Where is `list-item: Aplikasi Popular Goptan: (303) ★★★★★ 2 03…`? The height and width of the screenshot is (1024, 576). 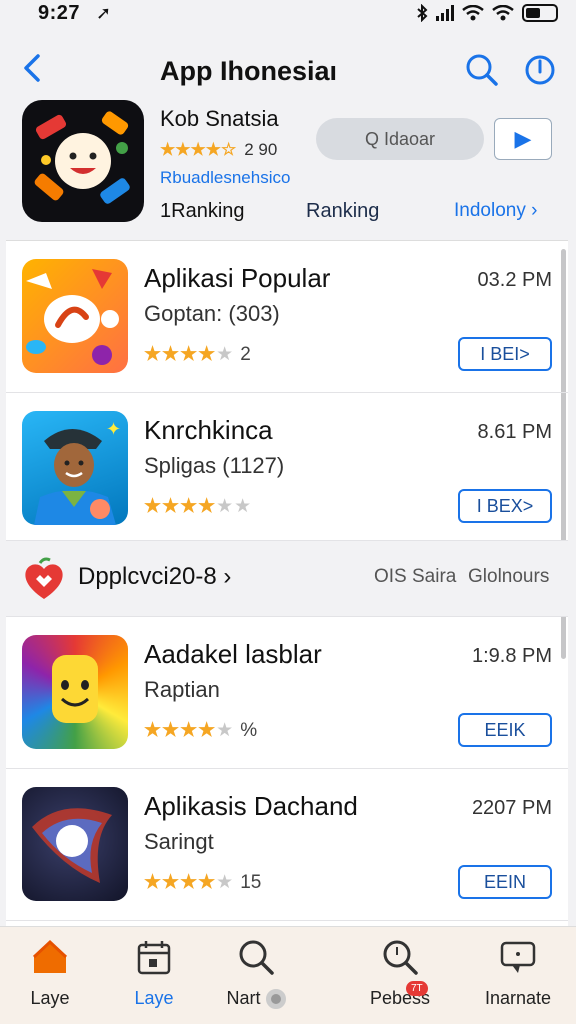
list-item: Aplikasi Popular Goptan: (303) ★★★★★ 2 03… is located at coordinates (287, 317).